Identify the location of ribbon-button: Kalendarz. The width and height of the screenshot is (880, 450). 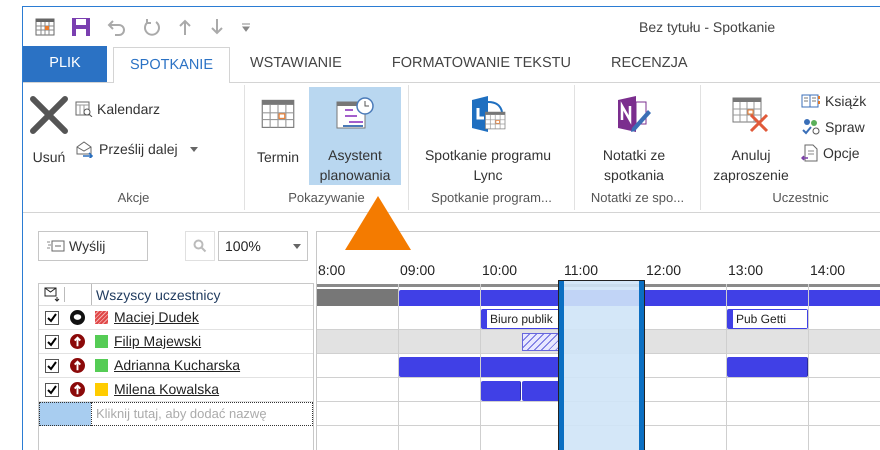
(136, 109).